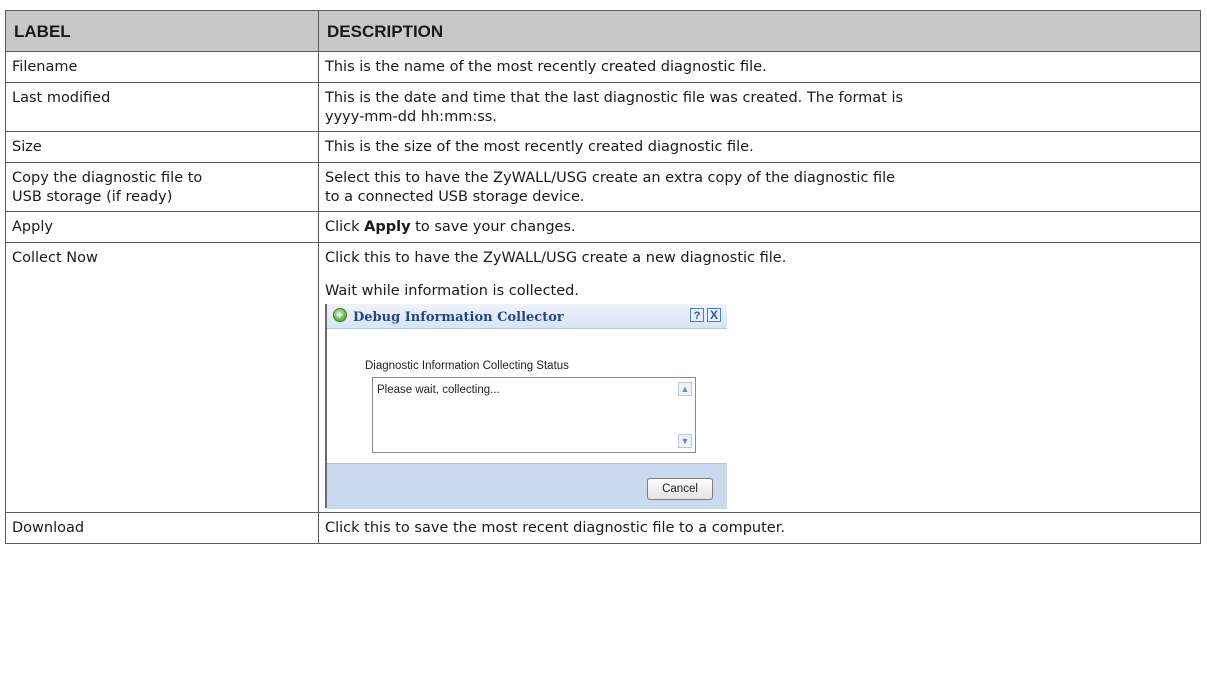  What do you see at coordinates (345, 227) in the screenshot?
I see `description-text: Click` at bounding box center [345, 227].